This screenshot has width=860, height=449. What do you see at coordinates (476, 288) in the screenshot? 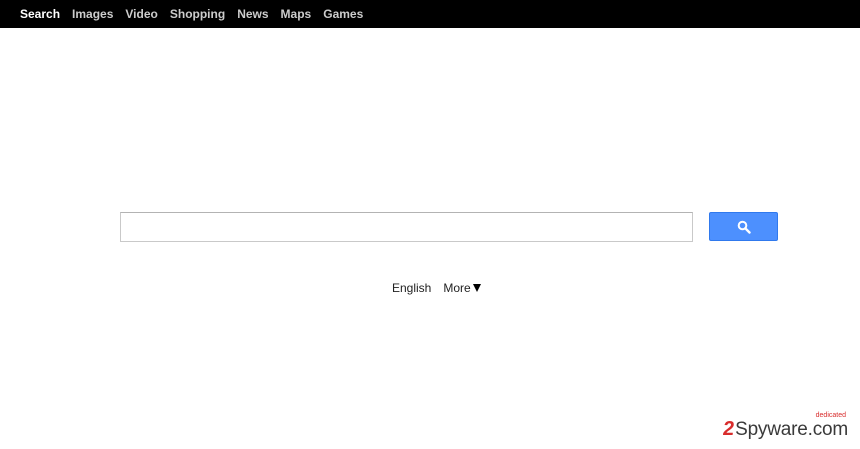
I see `dropdown-arrow-icon` at bounding box center [476, 288].